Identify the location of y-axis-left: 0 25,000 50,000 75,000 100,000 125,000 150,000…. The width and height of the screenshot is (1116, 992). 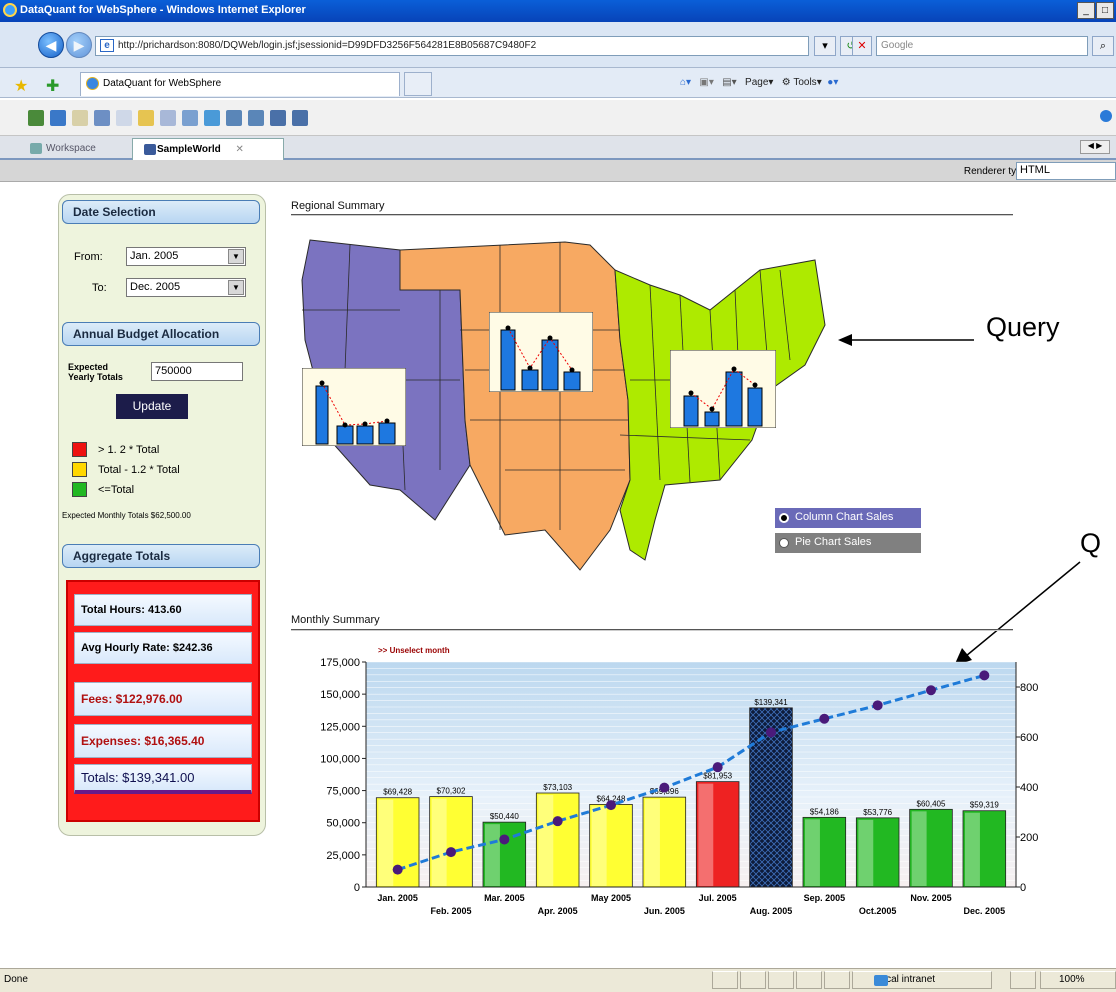
(343, 775).